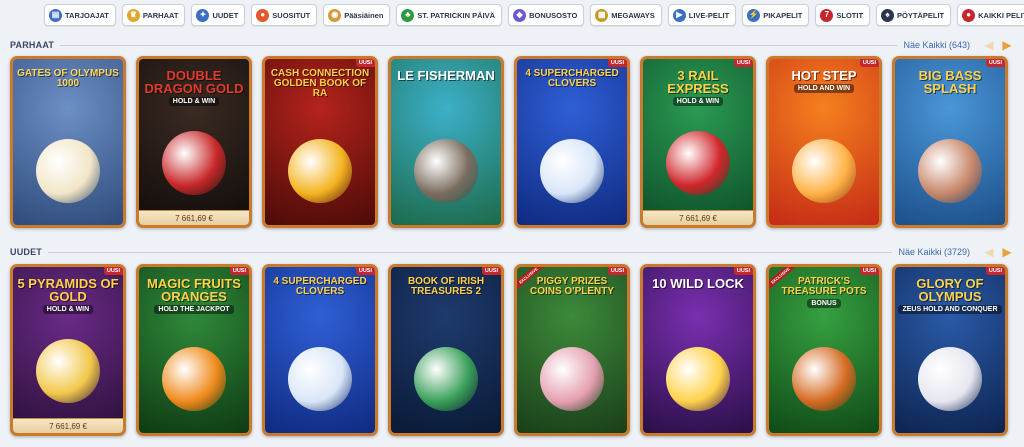  I want to click on category-pikapelit-button: ⚡ PIKAPELIT, so click(776, 15).